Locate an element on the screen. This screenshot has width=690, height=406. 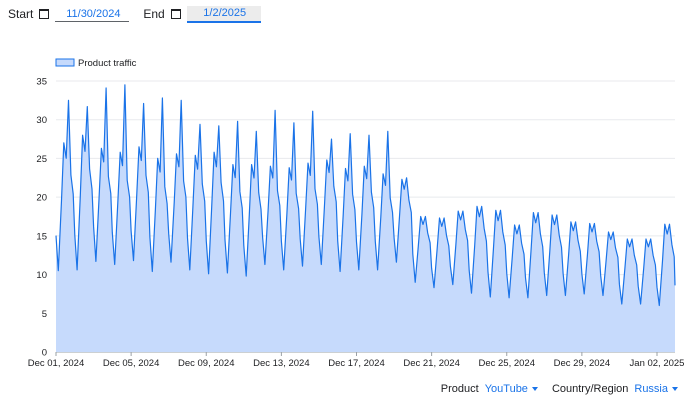
x-tick-label: Dec 13, 2024 is located at coordinates (281, 363).